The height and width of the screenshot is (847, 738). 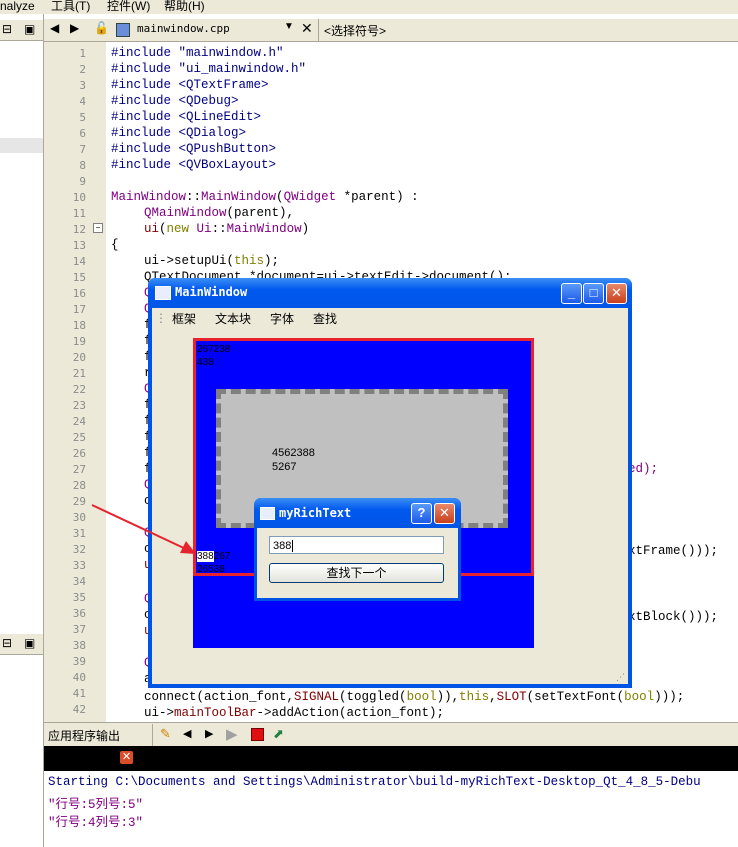 What do you see at coordinates (79, 469) in the screenshot?
I see `line-number: 27` at bounding box center [79, 469].